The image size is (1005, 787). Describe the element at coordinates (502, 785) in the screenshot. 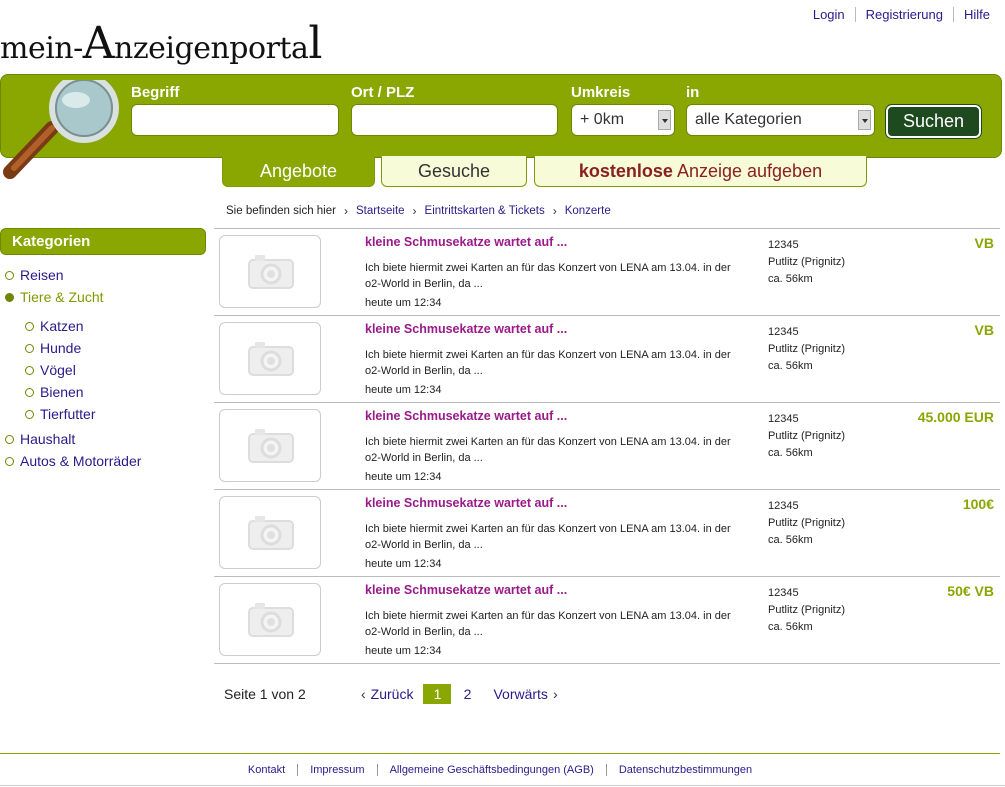

I see `bottom-divider` at that location.